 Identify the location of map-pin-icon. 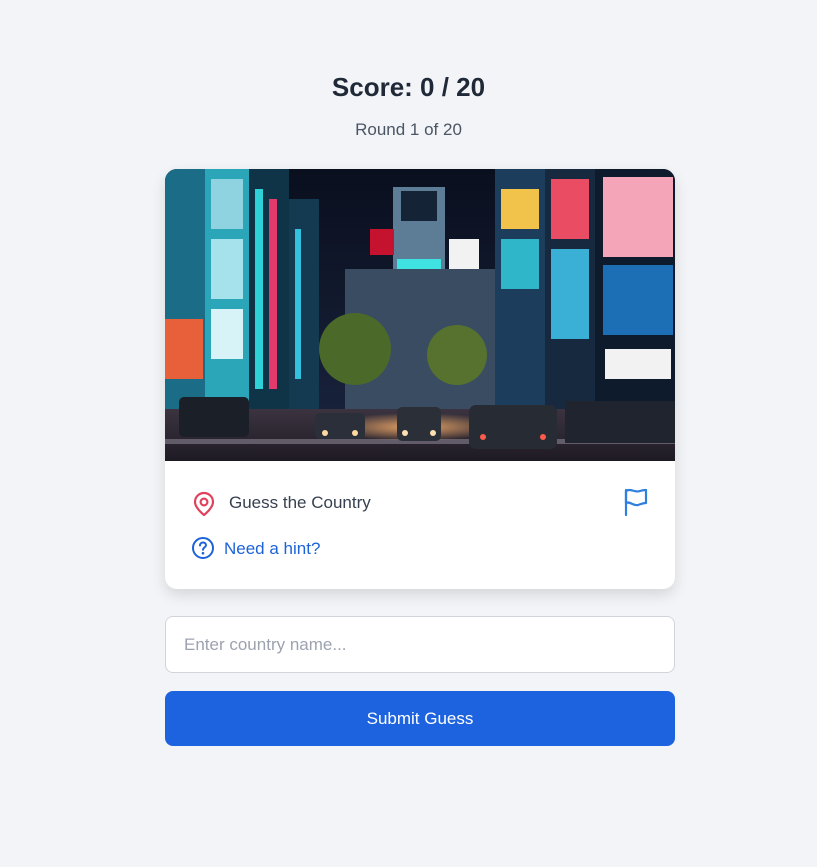
(204, 506).